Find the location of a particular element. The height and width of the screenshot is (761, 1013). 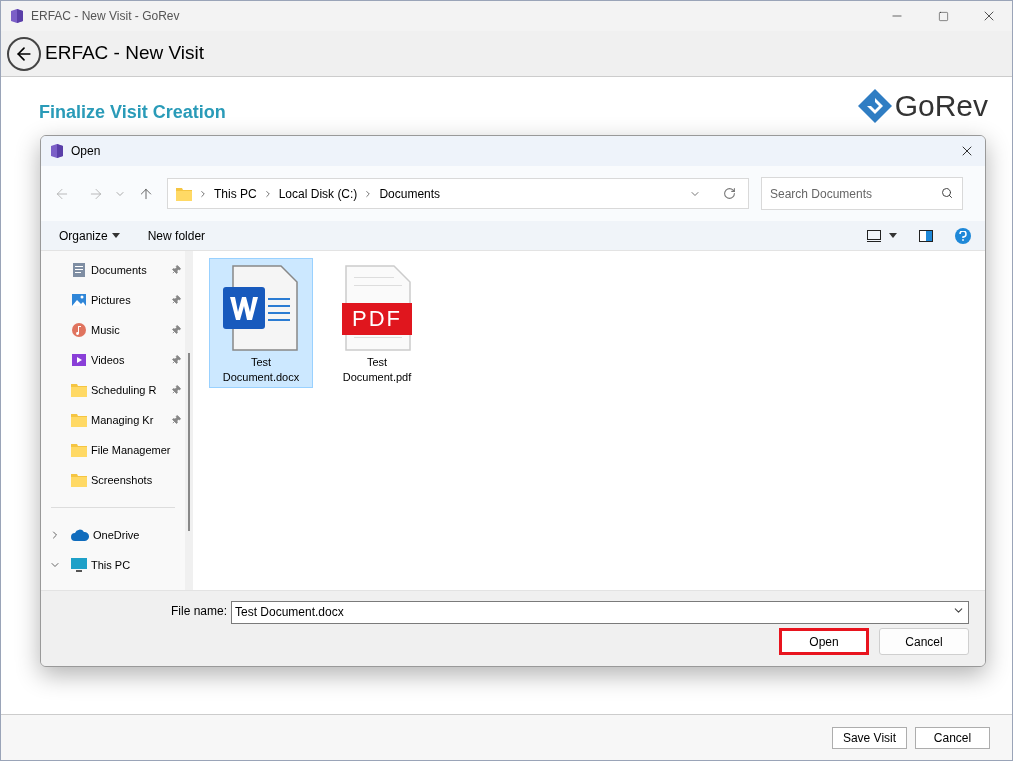

separator-icon is located at coordinates (203, 193).